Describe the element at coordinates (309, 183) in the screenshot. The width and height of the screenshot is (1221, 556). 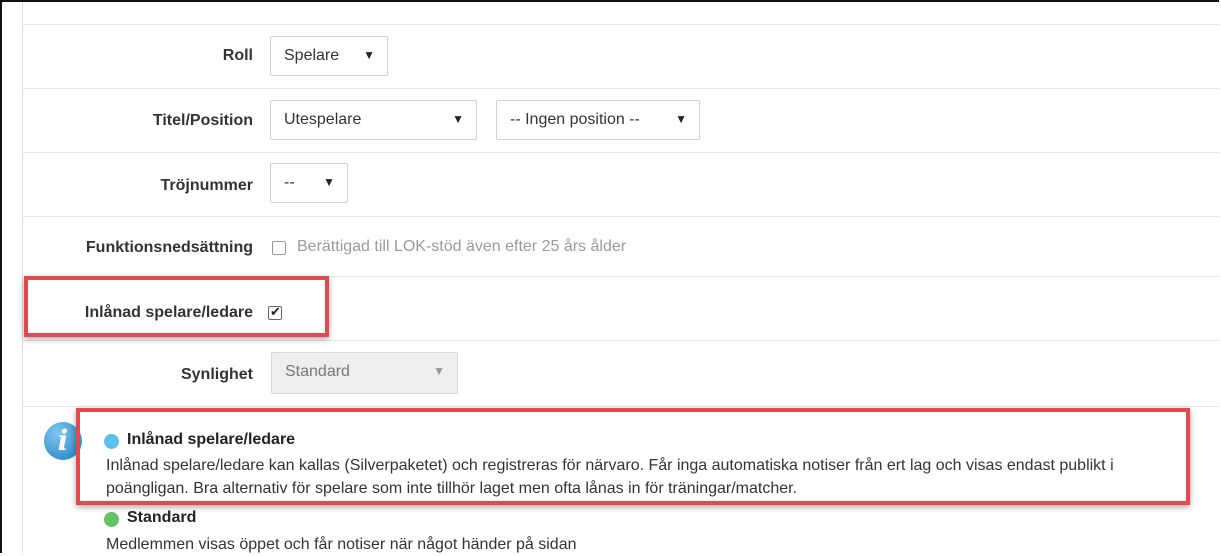
I see `trojnummer-select: -- ▼` at that location.